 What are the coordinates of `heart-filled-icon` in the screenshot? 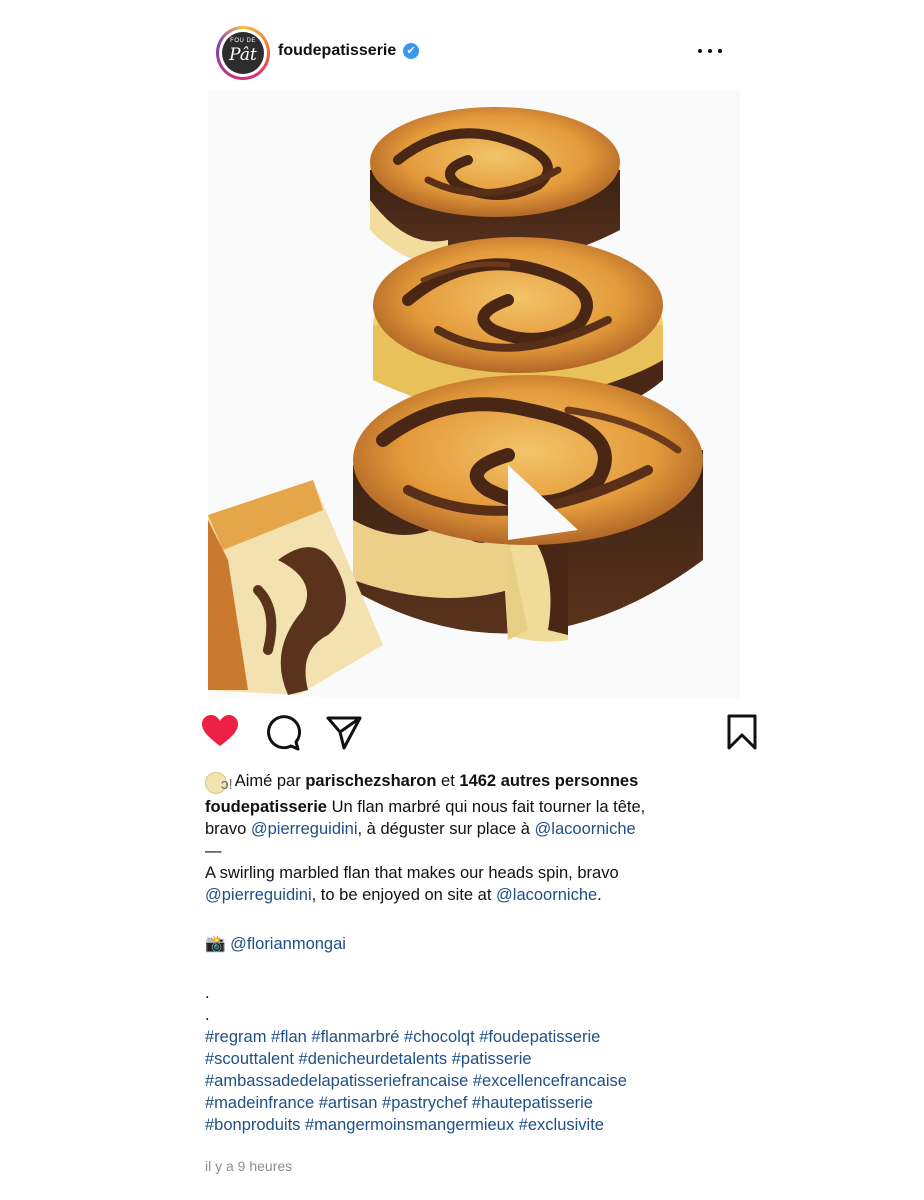 It's located at (220, 730).